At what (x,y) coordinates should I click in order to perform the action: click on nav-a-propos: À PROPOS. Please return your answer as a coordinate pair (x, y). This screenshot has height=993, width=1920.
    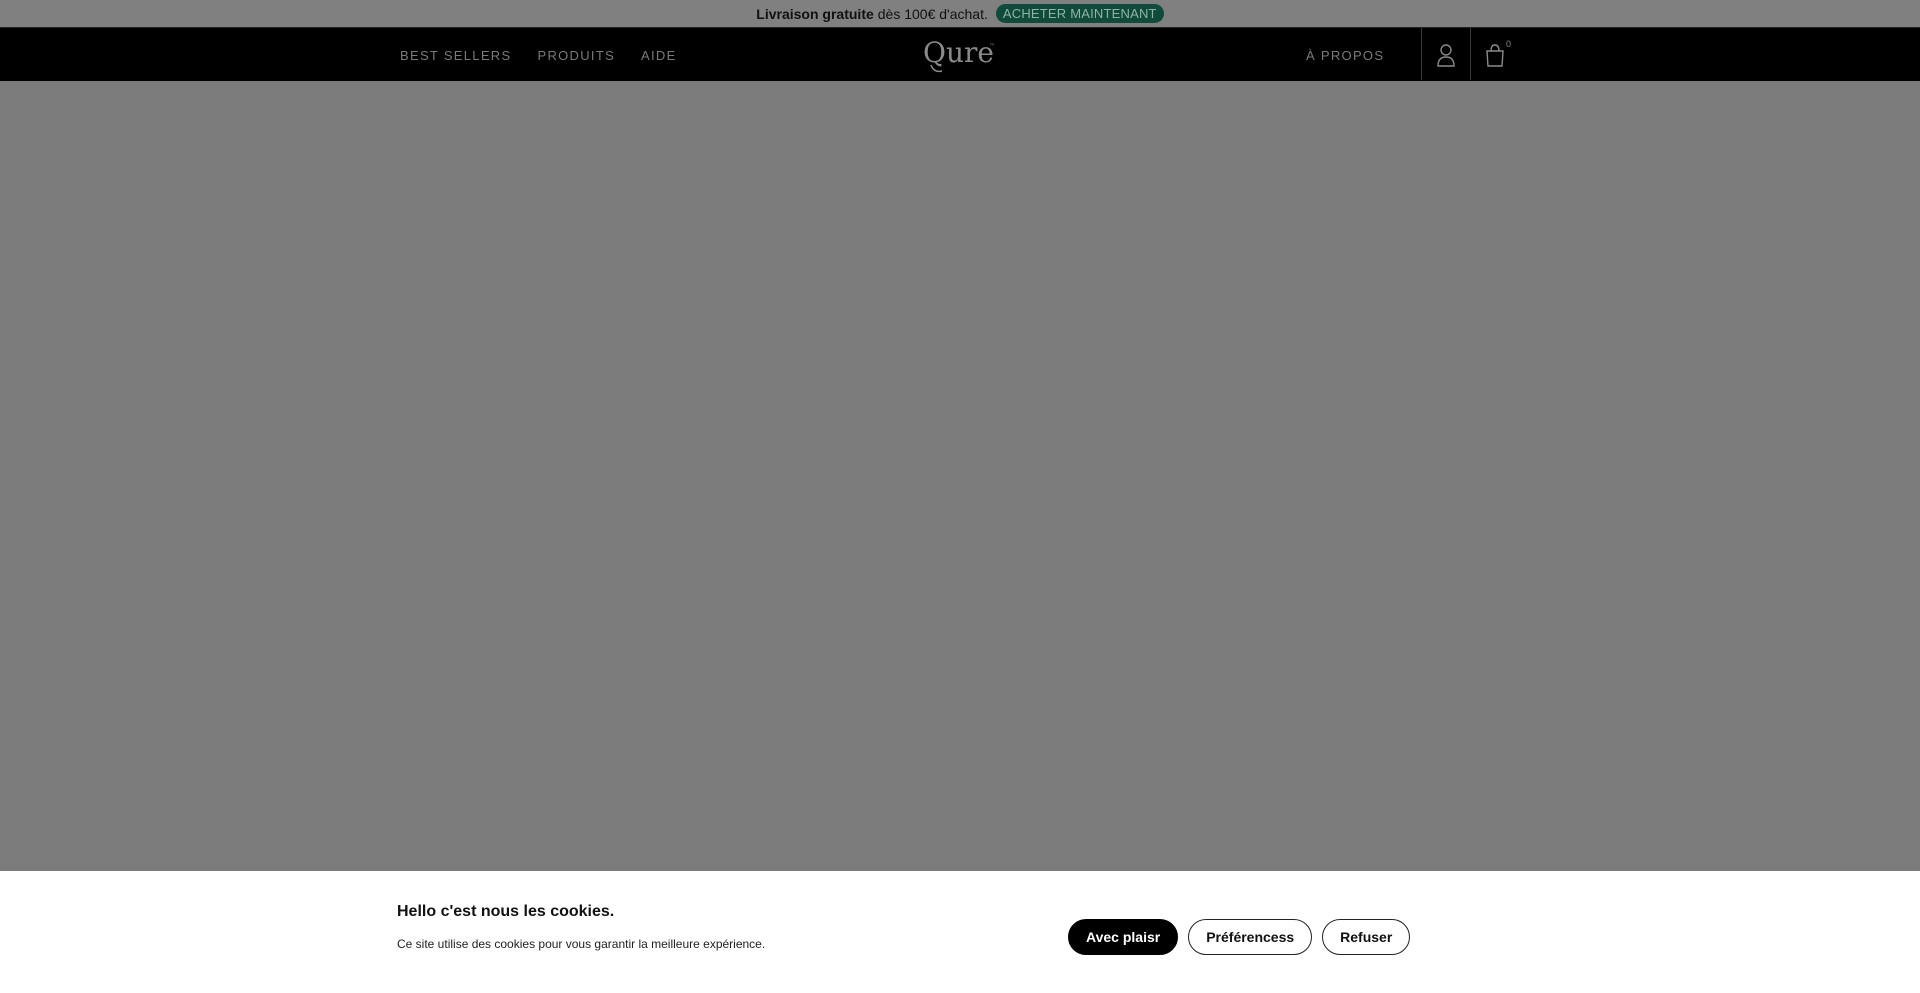
    Looking at the image, I should click on (1345, 55).